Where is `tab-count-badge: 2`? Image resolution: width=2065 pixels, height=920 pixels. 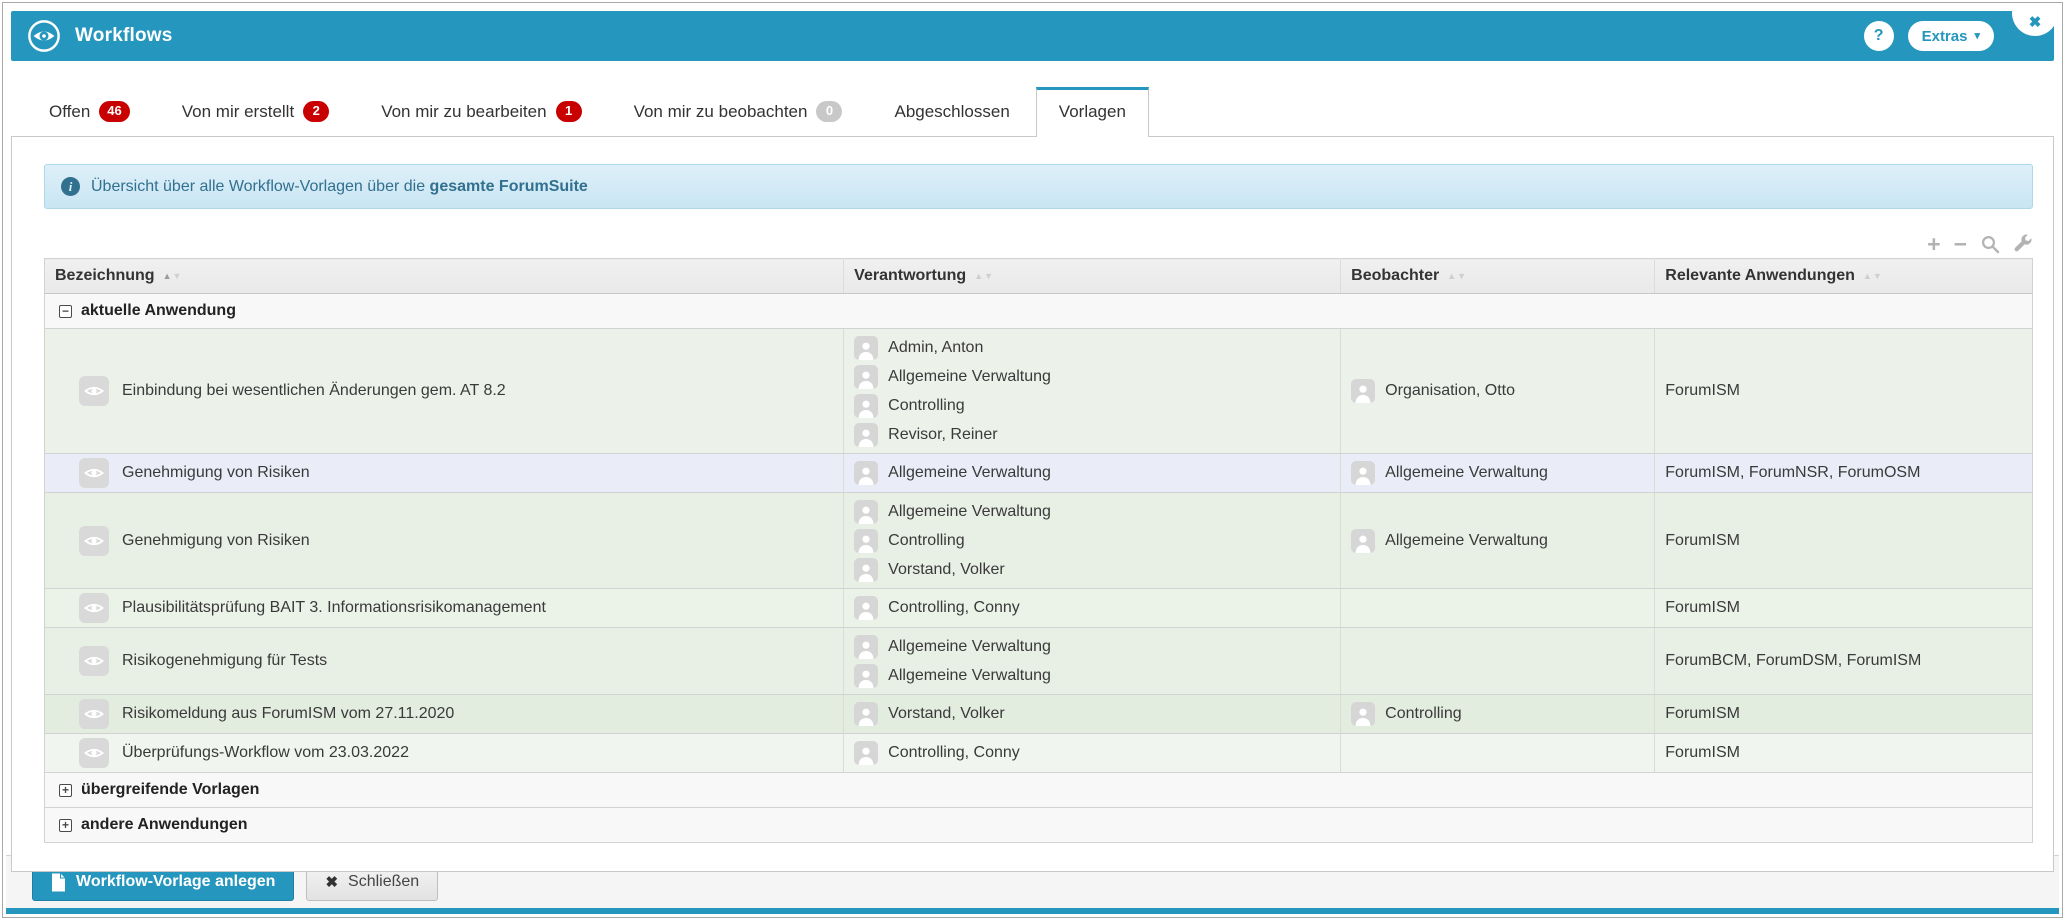
tab-count-badge: 2 is located at coordinates (316, 111).